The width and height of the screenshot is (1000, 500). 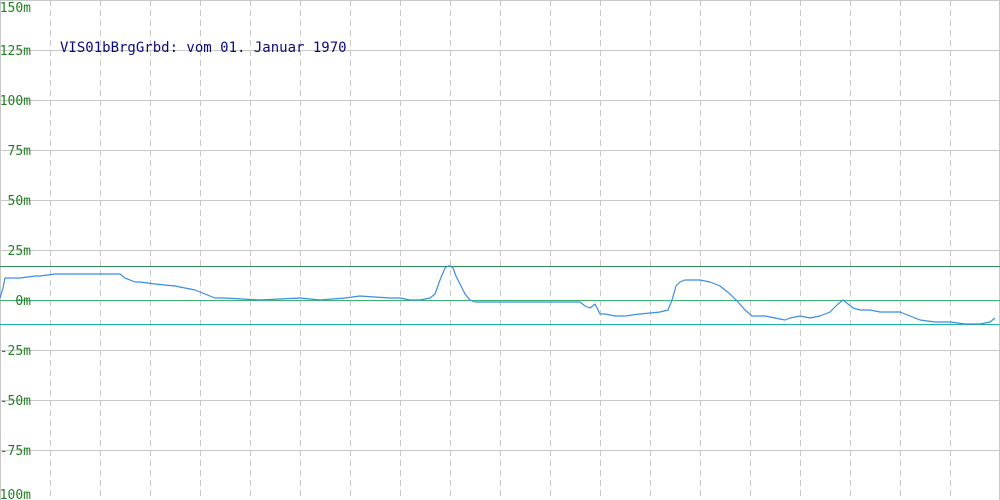 I want to click on y-tick-label: -25m, so click(x=15, y=351).